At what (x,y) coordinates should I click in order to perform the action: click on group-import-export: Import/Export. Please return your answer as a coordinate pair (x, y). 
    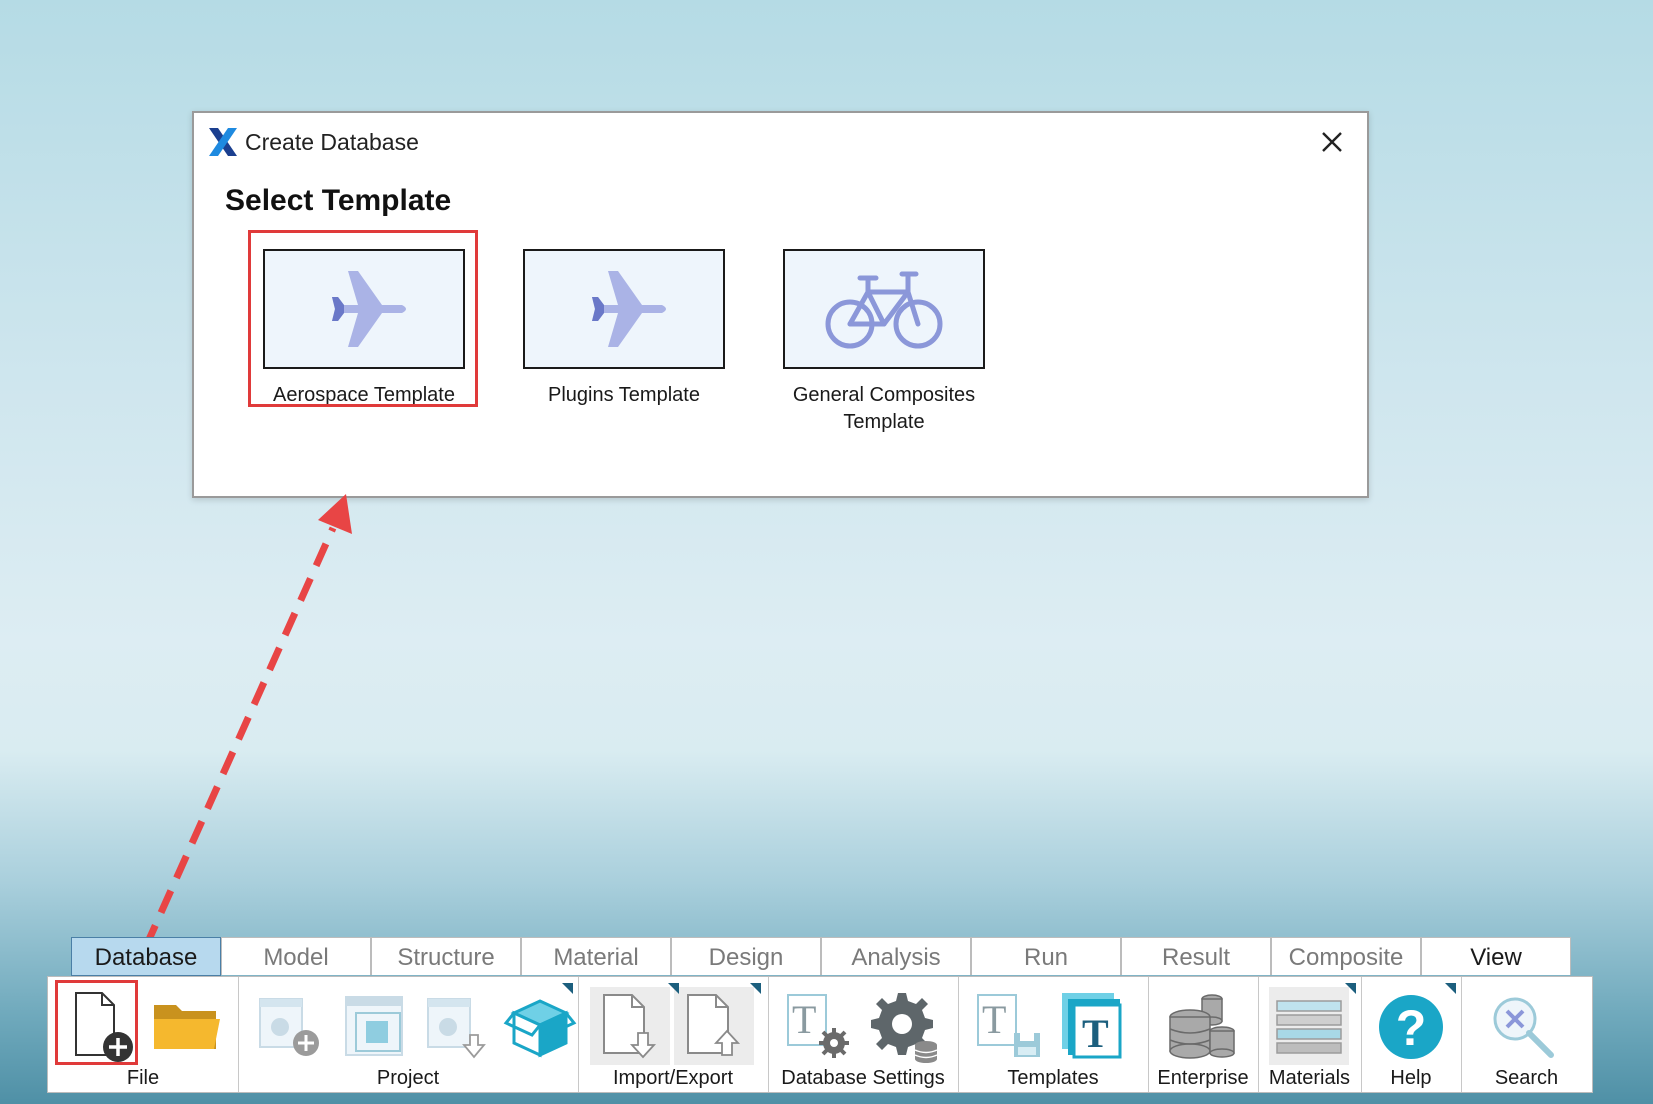
    Looking at the image, I should click on (673, 1034).